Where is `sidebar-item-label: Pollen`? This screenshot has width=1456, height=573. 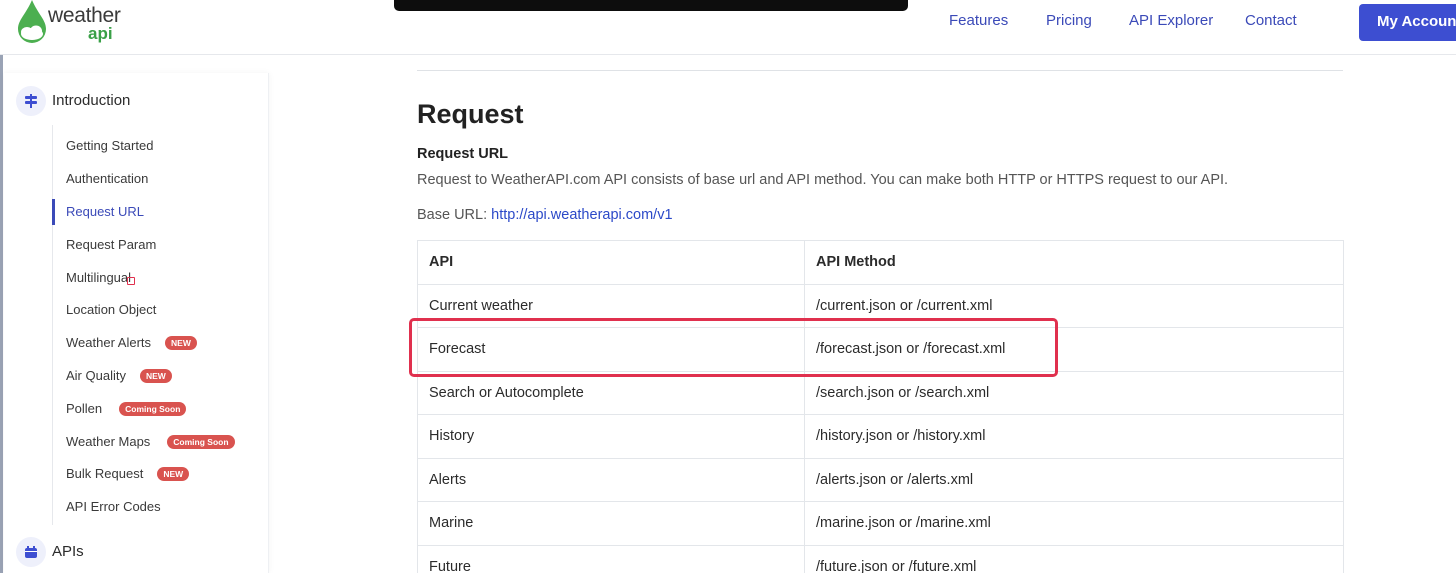
sidebar-item-label: Pollen is located at coordinates (84, 408).